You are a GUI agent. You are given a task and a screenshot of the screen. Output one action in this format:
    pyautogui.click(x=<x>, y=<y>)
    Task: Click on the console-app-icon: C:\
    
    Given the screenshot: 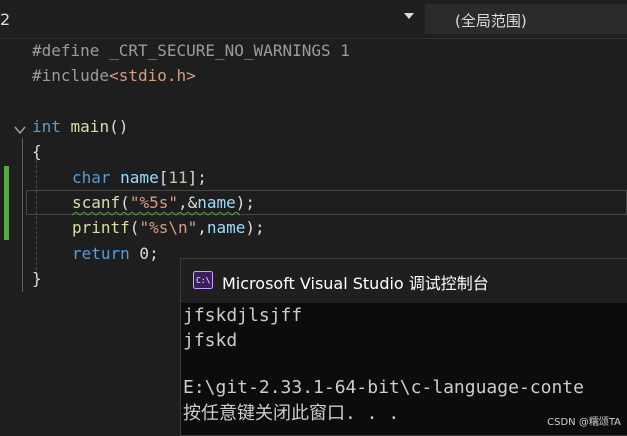 What is the action you would take?
    pyautogui.click(x=203, y=280)
    